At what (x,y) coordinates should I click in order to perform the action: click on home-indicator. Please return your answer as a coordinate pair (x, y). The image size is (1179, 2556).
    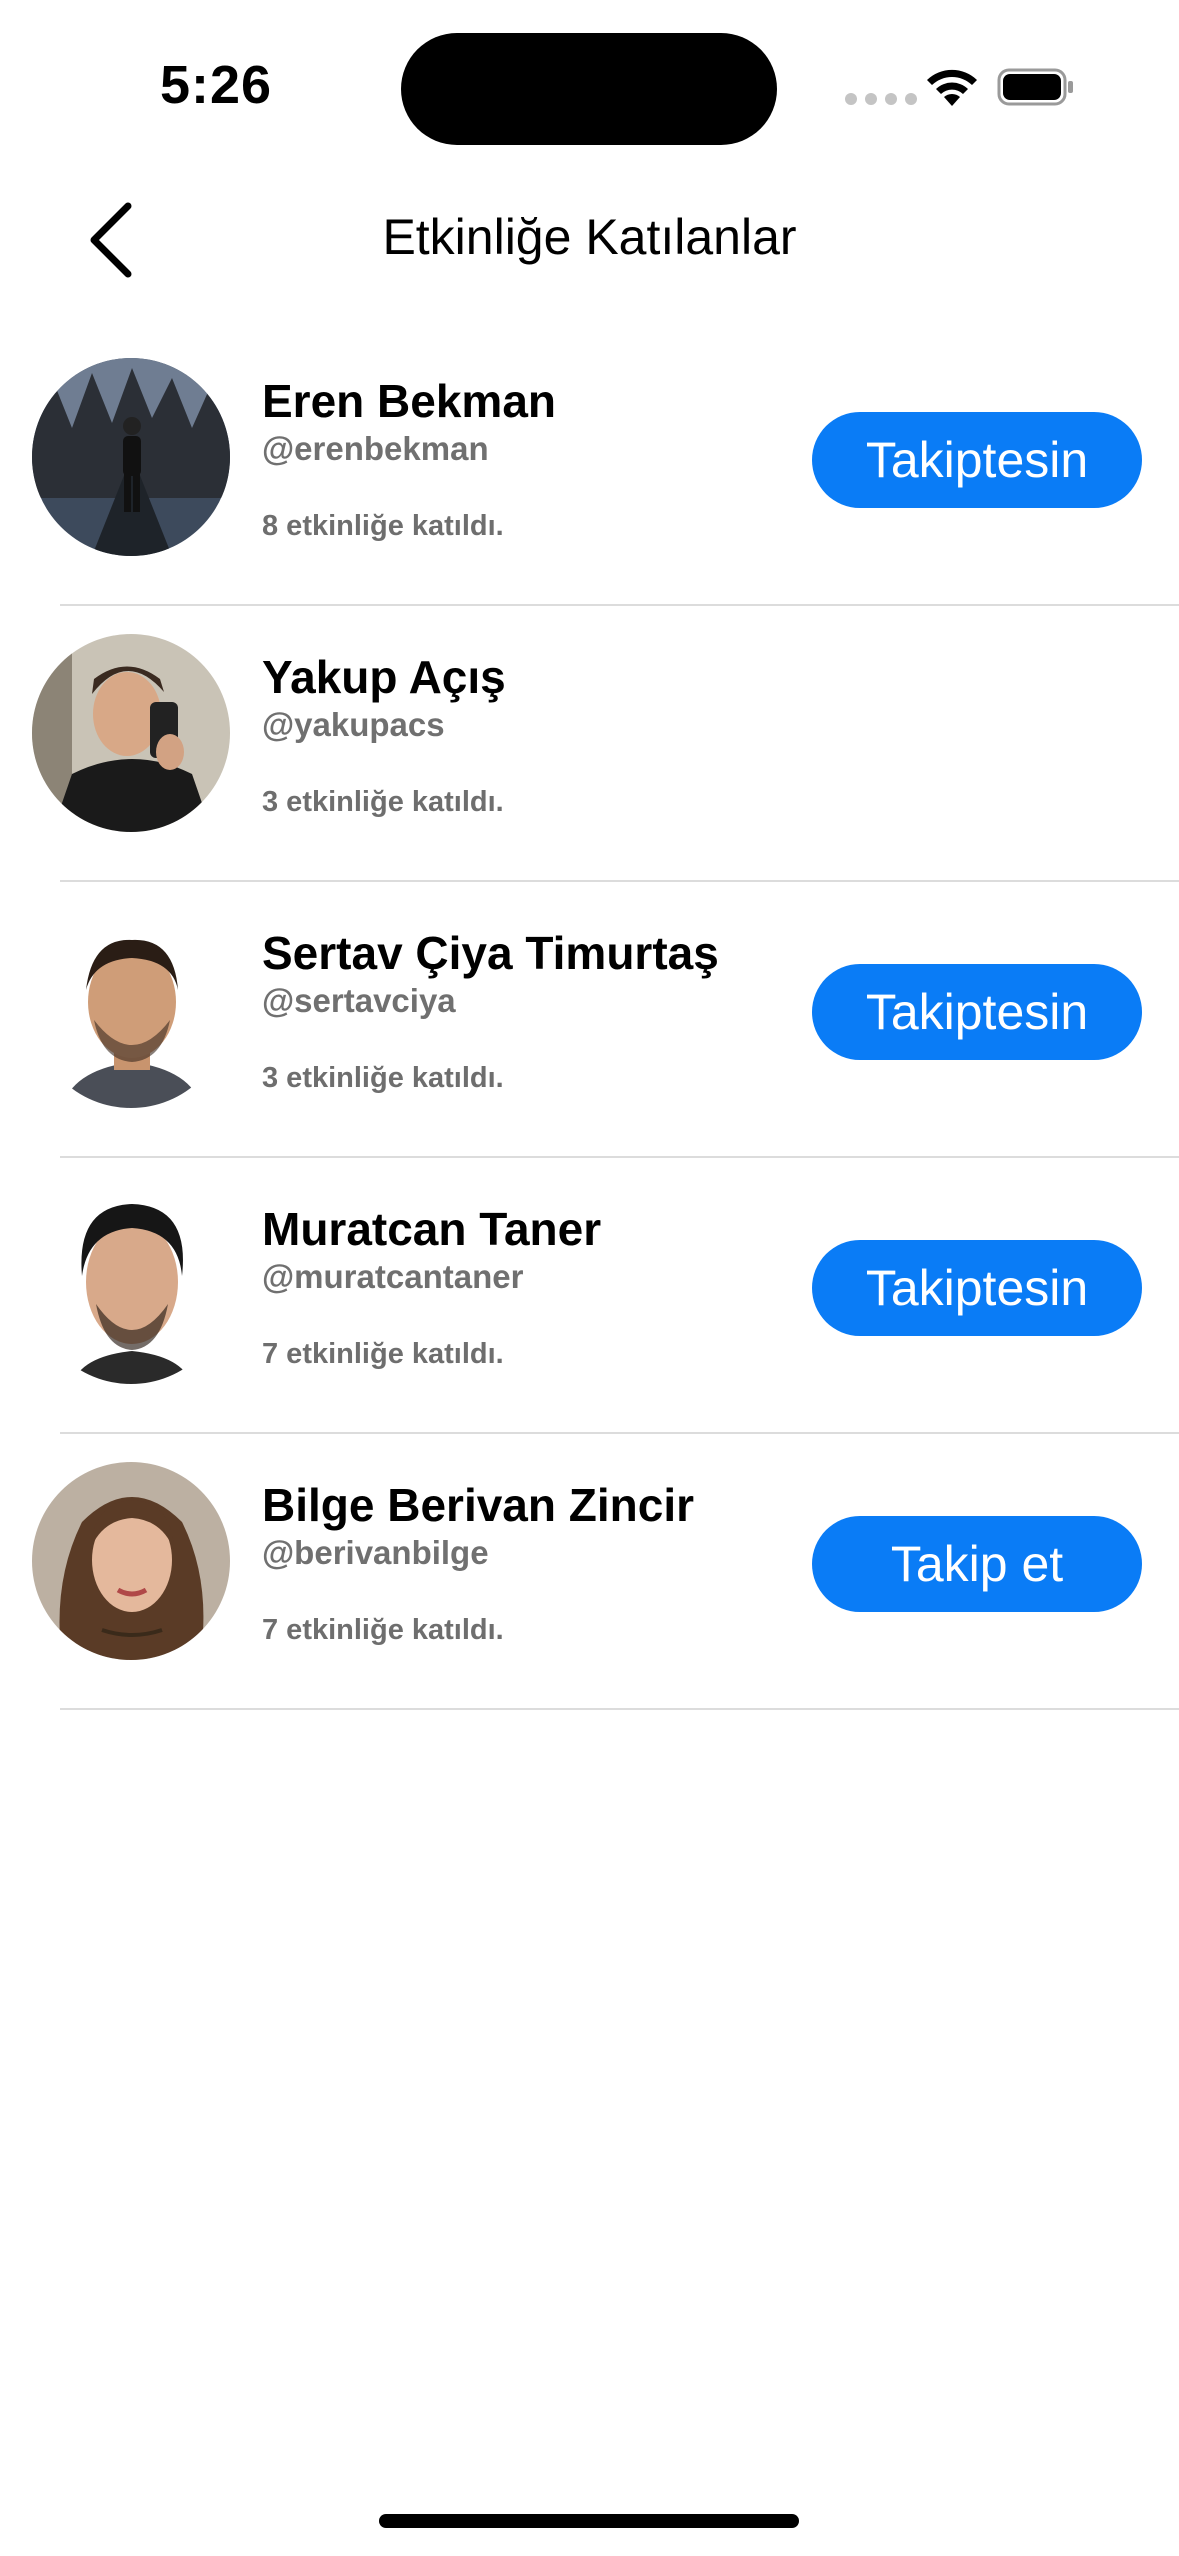
    Looking at the image, I should click on (589, 2521).